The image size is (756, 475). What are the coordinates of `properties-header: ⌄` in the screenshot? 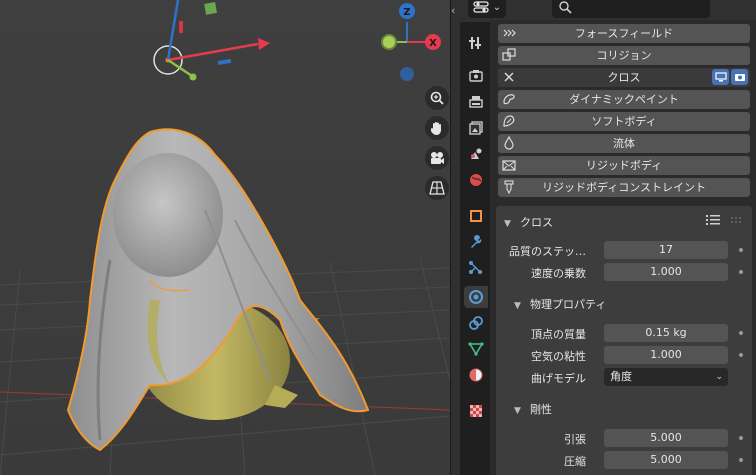 It's located at (608, 10).